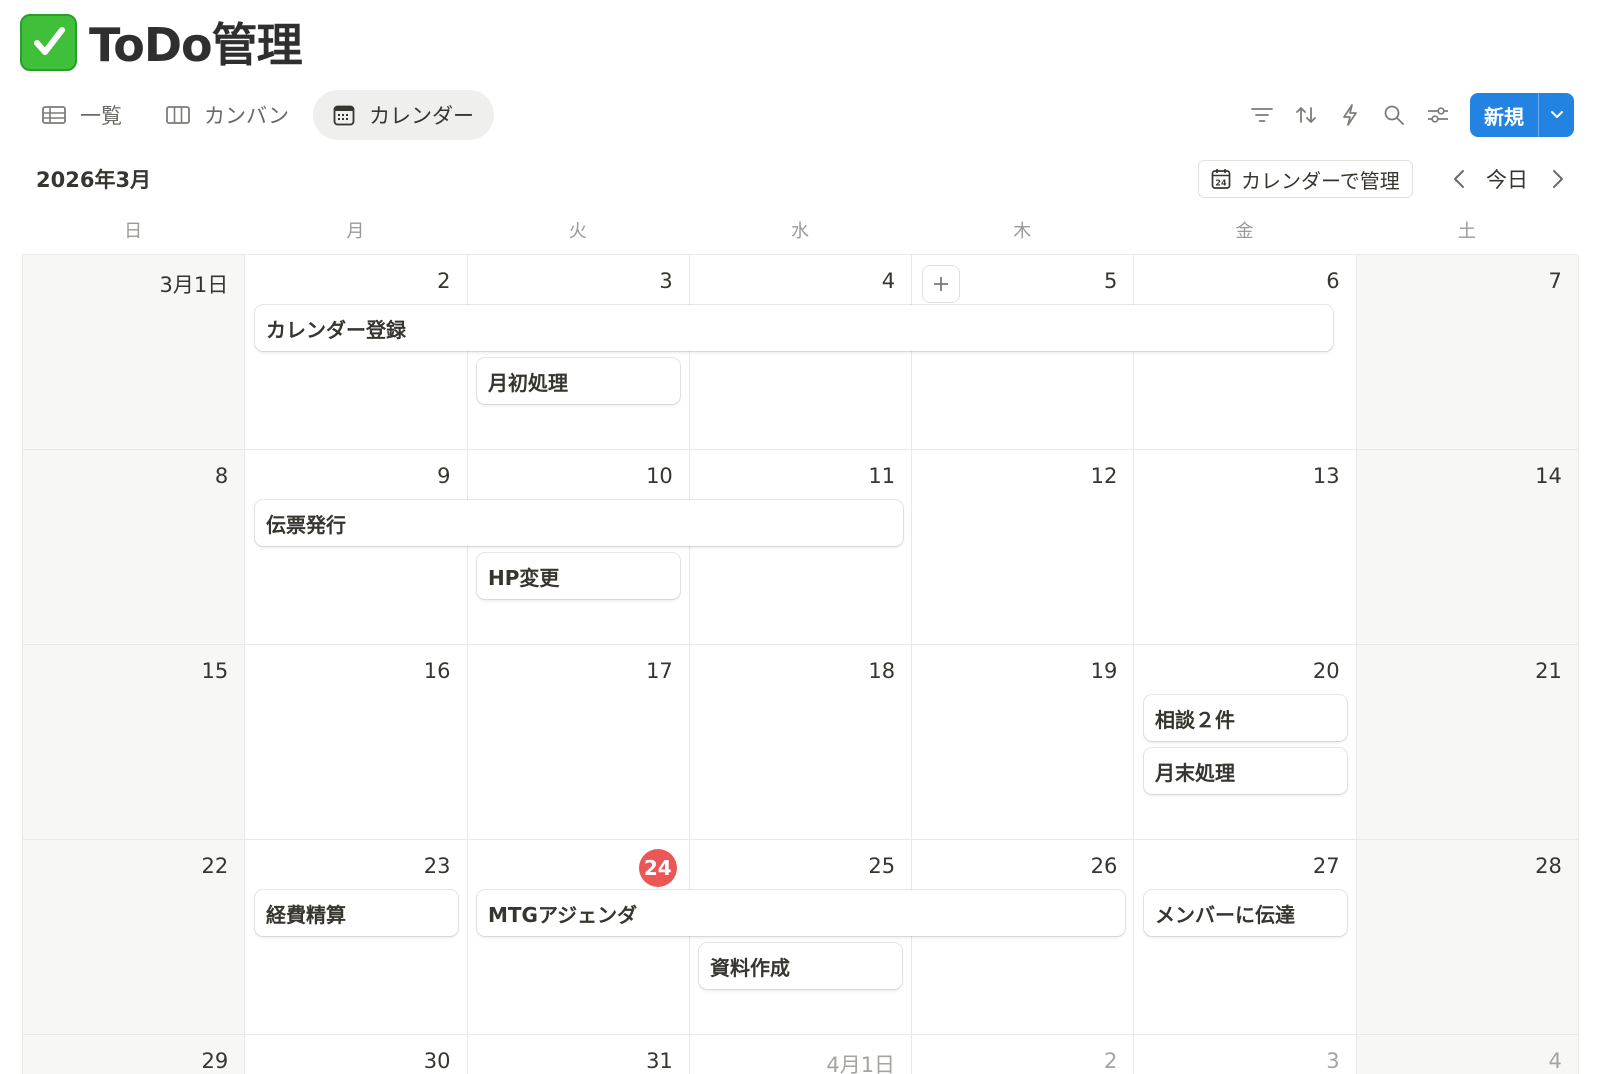 The height and width of the screenshot is (1074, 1600). What do you see at coordinates (1556, 115) in the screenshot?
I see `chevron-down-icon` at bounding box center [1556, 115].